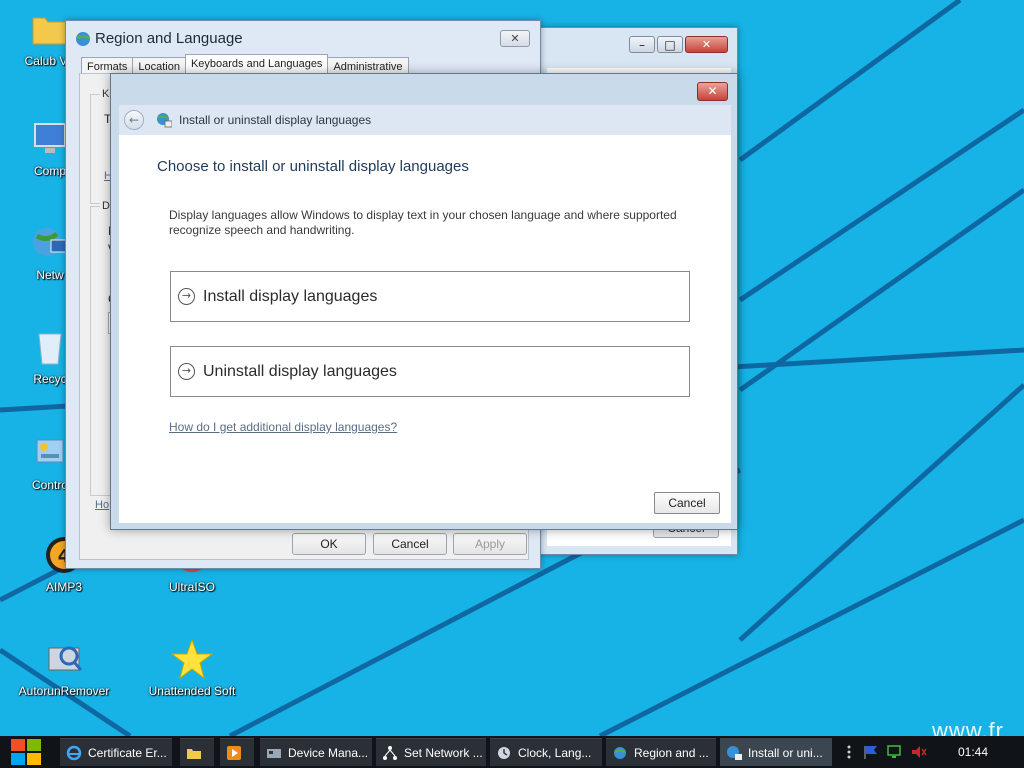 The height and width of the screenshot is (768, 1024). I want to click on taskbar-item-explorer, so click(197, 752).